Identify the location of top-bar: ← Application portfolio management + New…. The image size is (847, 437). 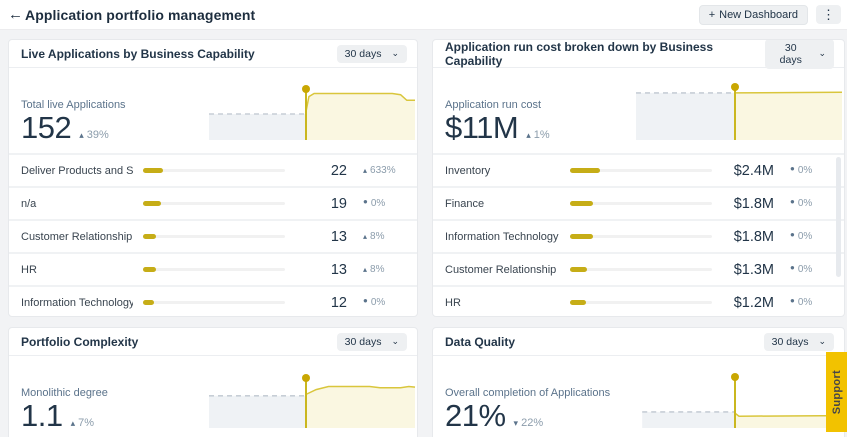
(423, 15).